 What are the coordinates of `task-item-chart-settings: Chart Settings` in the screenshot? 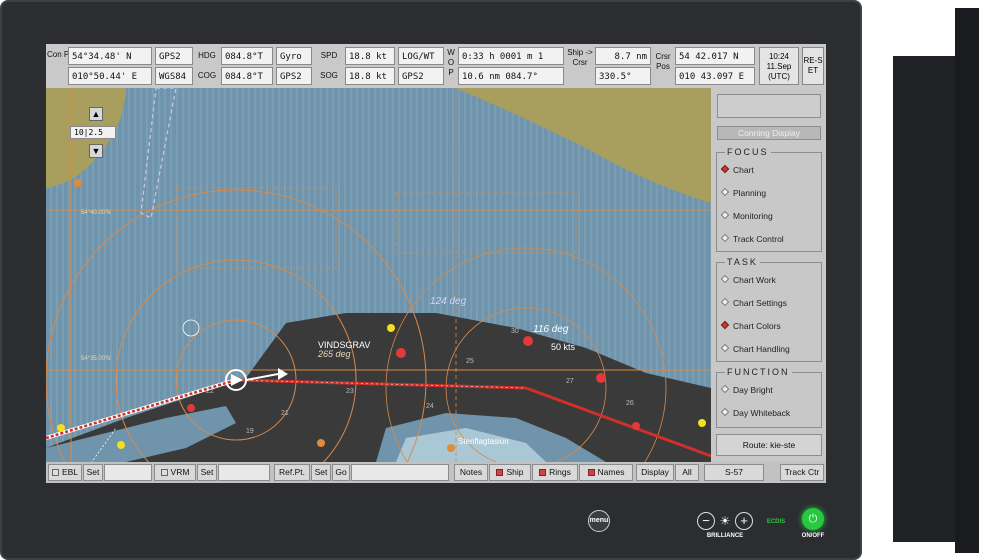 It's located at (753, 303).